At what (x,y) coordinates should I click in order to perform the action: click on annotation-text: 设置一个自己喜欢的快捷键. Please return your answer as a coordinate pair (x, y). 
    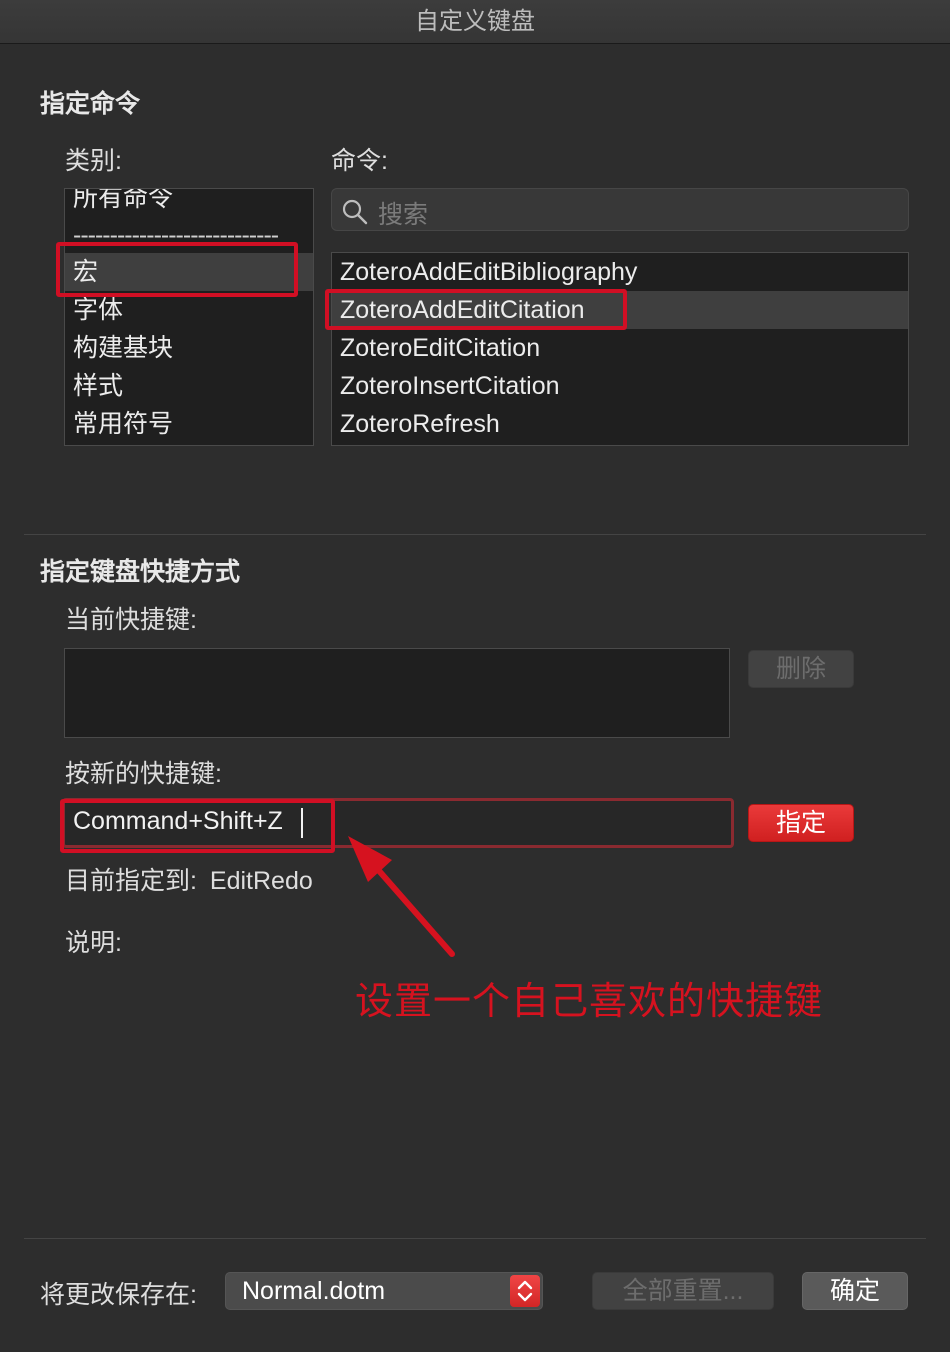
    Looking at the image, I should click on (589, 1002).